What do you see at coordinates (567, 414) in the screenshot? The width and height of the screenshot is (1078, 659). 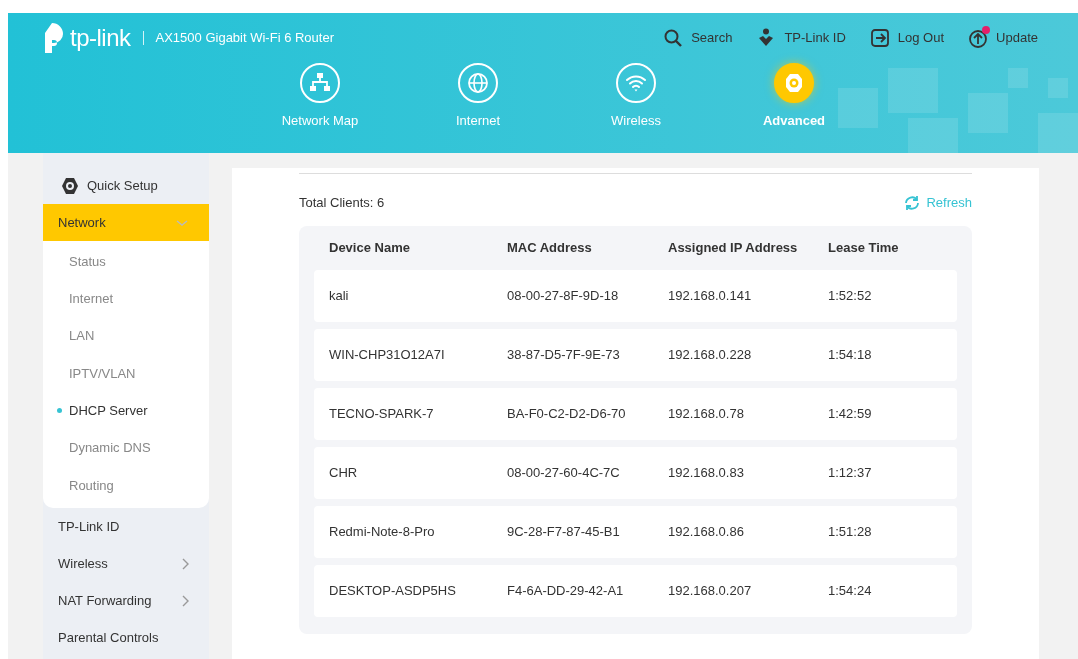 I see `table-cell-text: BA-F0-C2-D2-D6-70` at bounding box center [567, 414].